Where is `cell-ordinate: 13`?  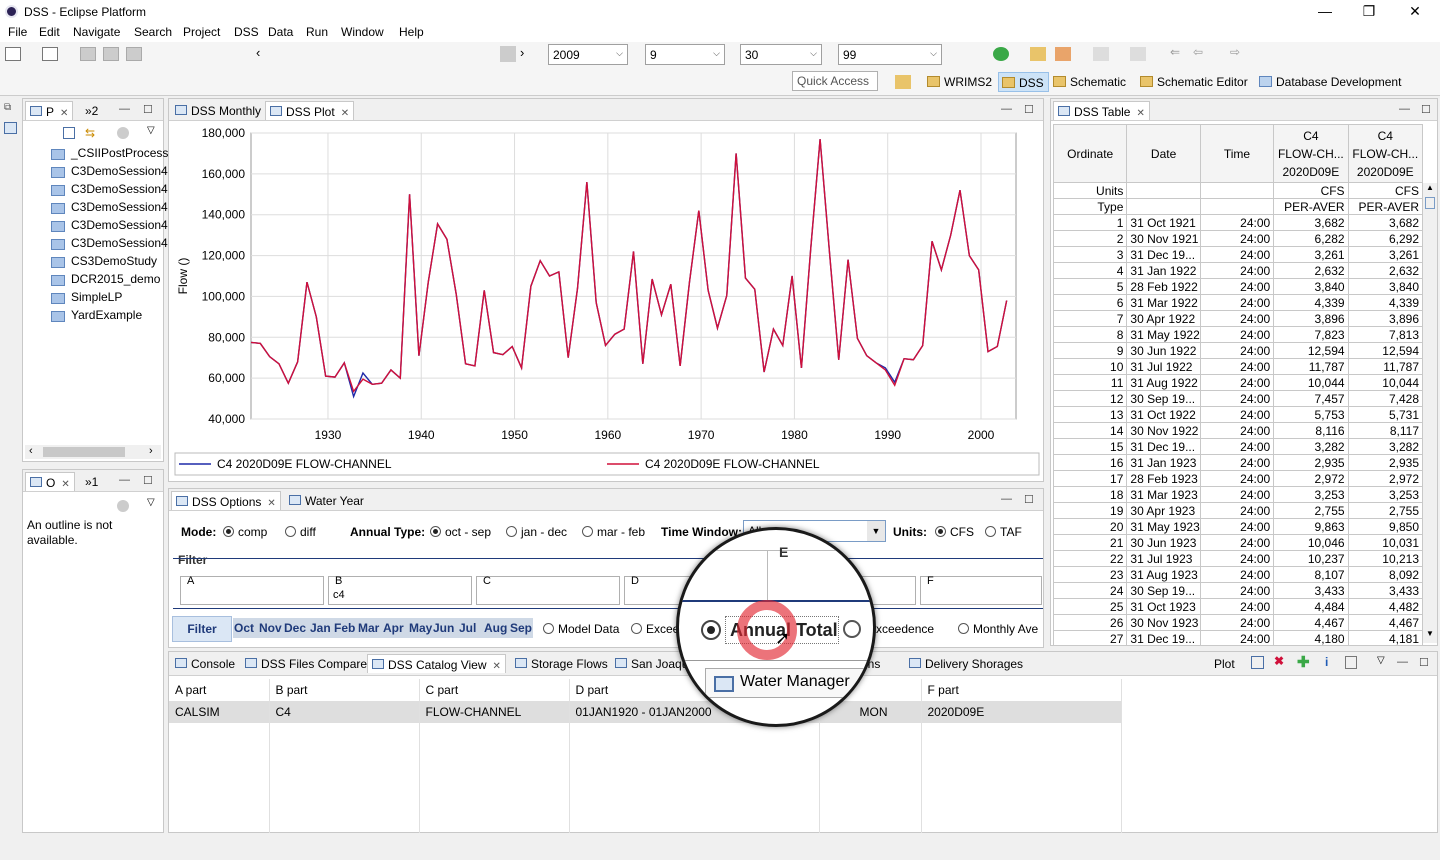
cell-ordinate: 13 is located at coordinates (1090, 414).